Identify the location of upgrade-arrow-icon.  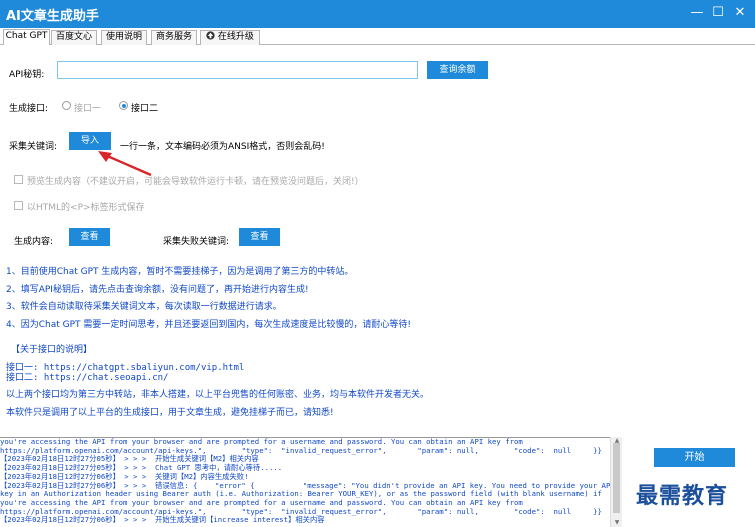
(210, 35).